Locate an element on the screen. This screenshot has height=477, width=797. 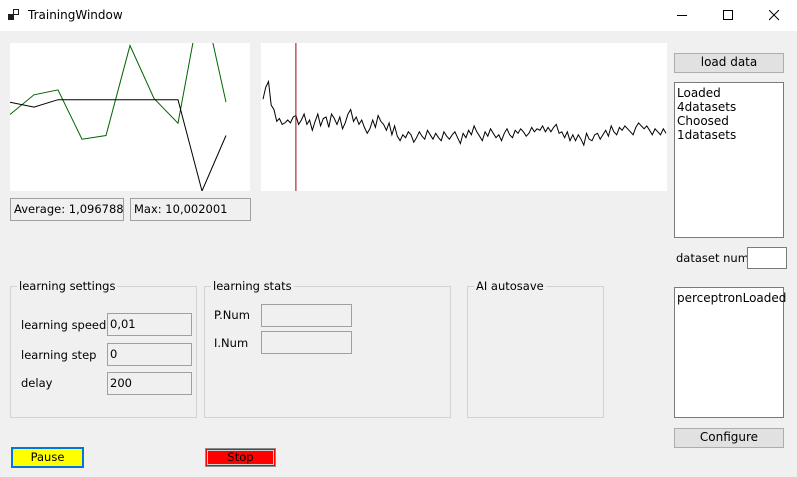
pause-button: Pause is located at coordinates (47, 457).